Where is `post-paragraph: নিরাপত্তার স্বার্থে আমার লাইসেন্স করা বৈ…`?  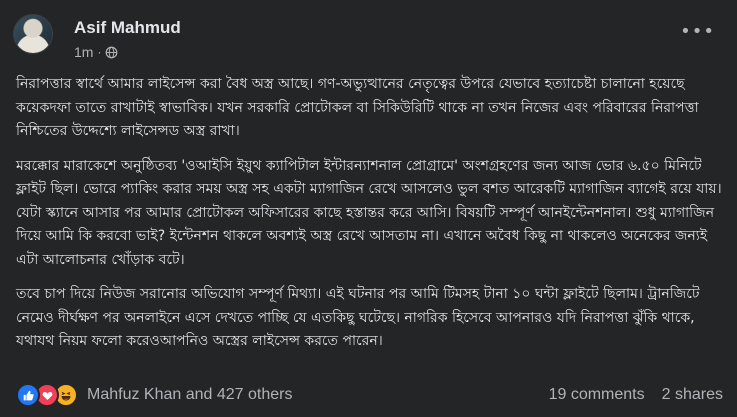 post-paragraph: নিরাপত্তার স্বার্থে আমার লাইসেন্স করা বৈ… is located at coordinates (357, 107).